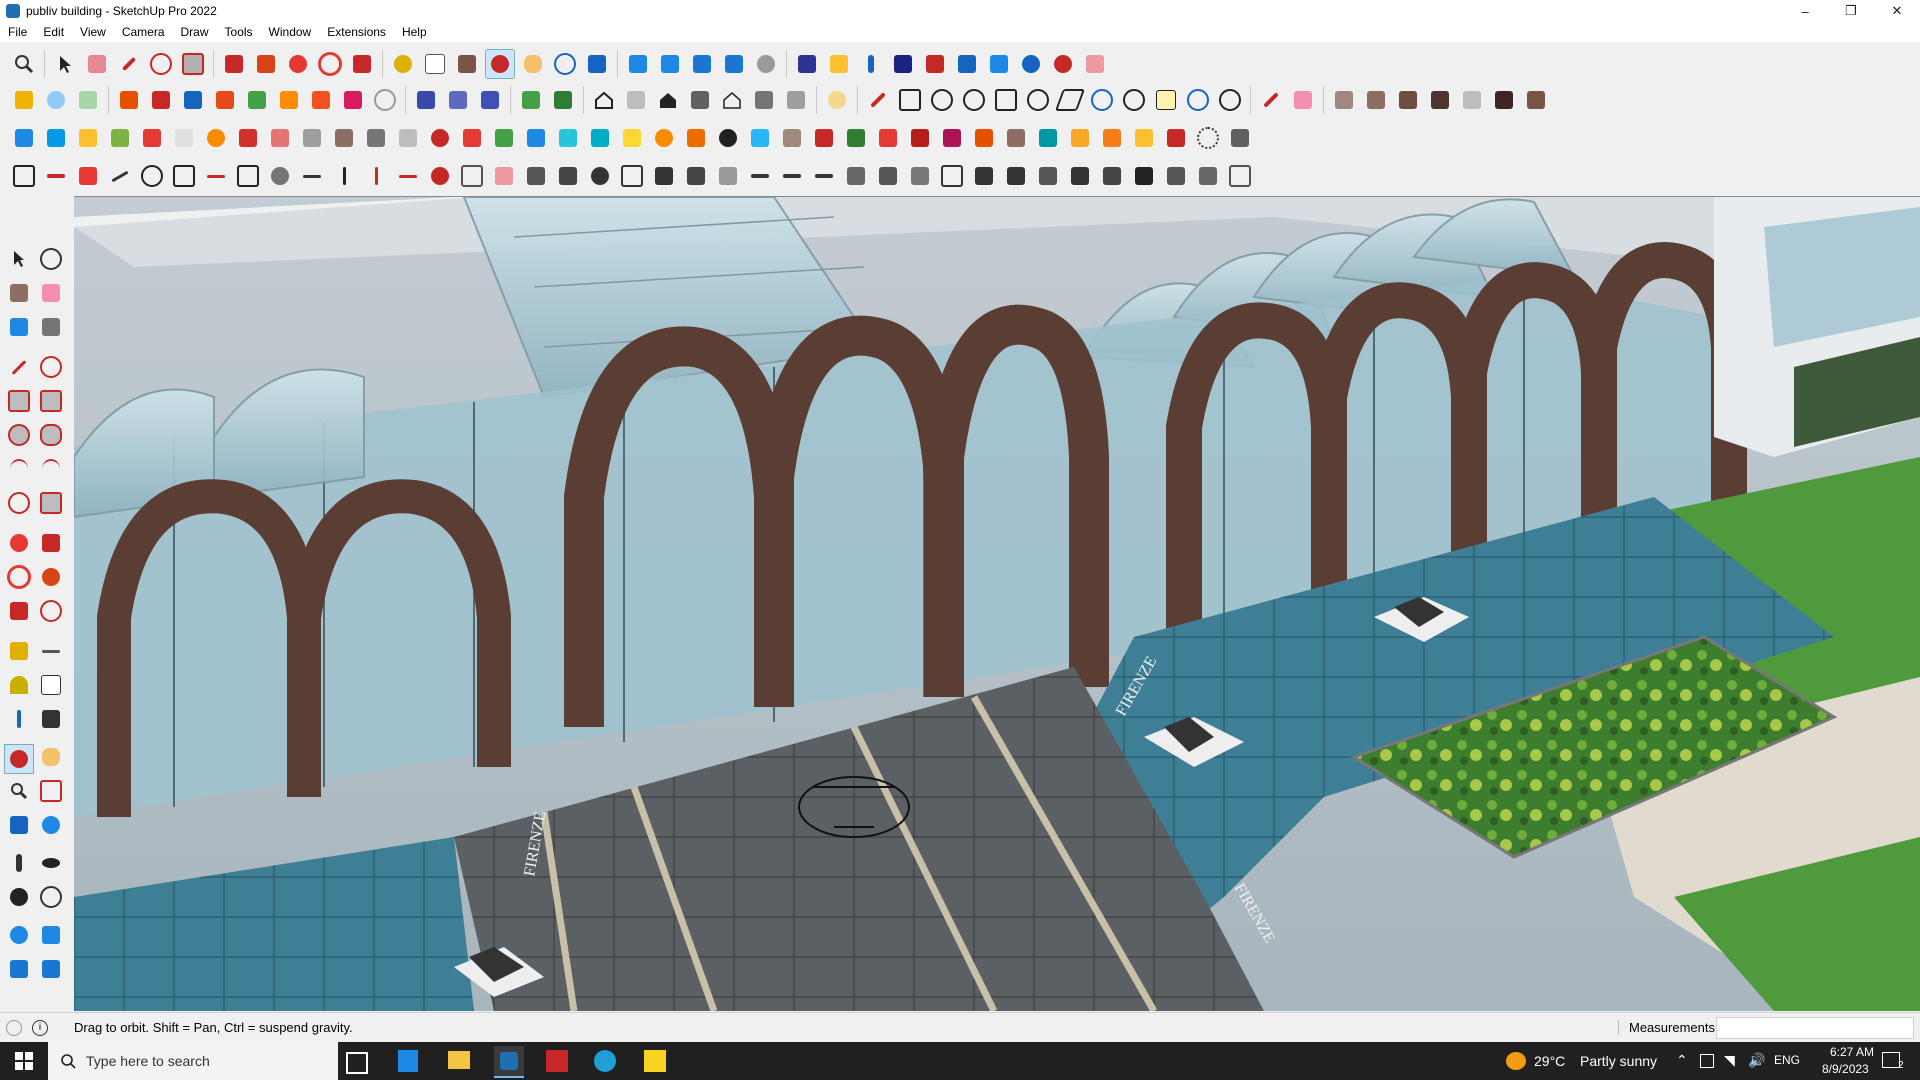 The height and width of the screenshot is (1080, 1920). I want to click on file-explorer-icon, so click(459, 1060).